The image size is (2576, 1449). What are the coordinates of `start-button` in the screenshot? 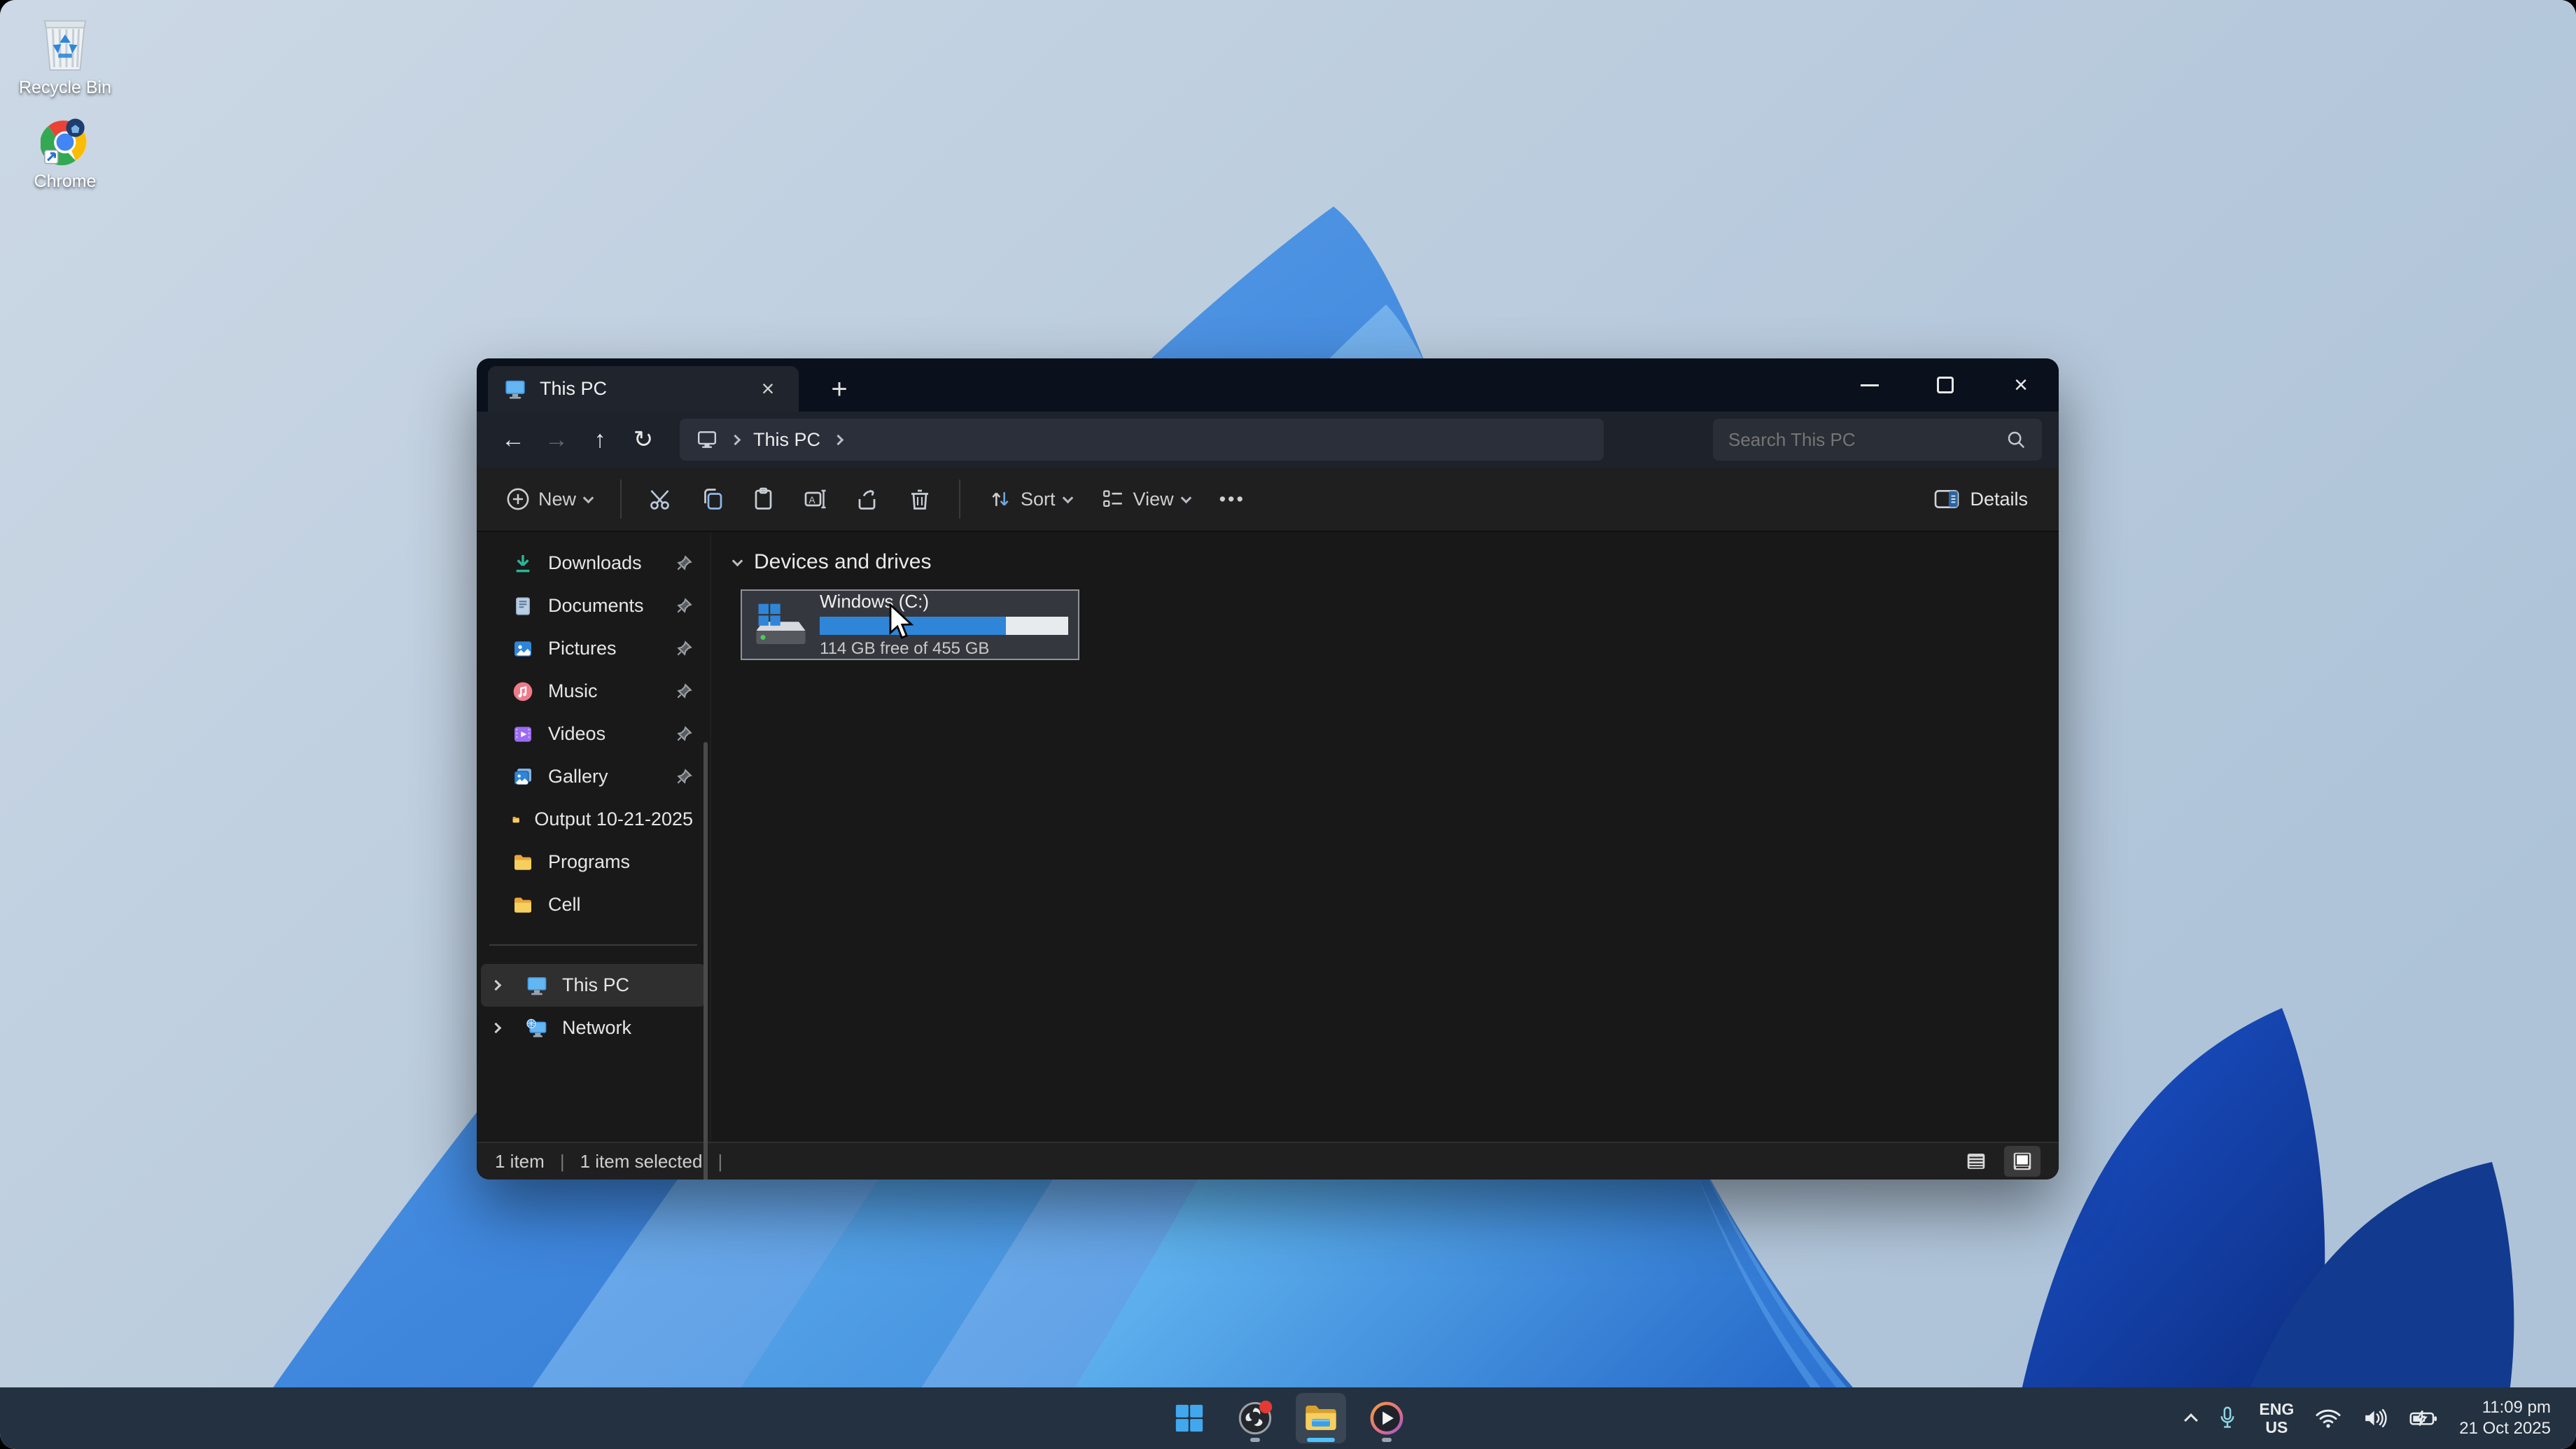 It's located at (1189, 1418).